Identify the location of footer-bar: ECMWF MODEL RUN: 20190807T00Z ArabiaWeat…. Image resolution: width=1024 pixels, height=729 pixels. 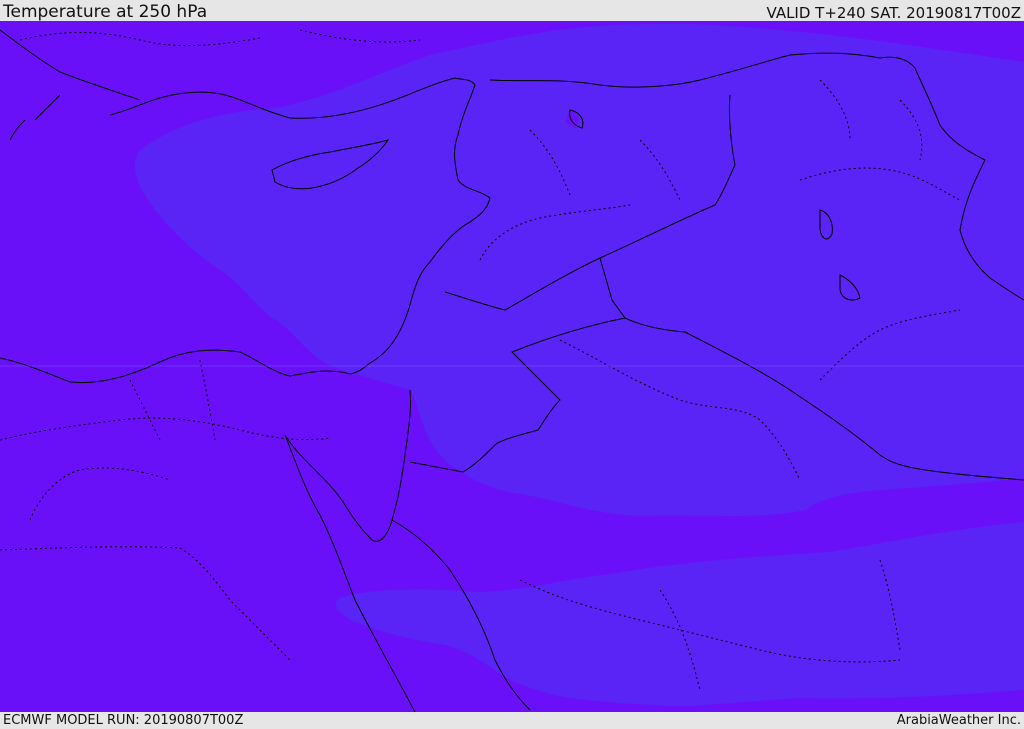
(512, 720).